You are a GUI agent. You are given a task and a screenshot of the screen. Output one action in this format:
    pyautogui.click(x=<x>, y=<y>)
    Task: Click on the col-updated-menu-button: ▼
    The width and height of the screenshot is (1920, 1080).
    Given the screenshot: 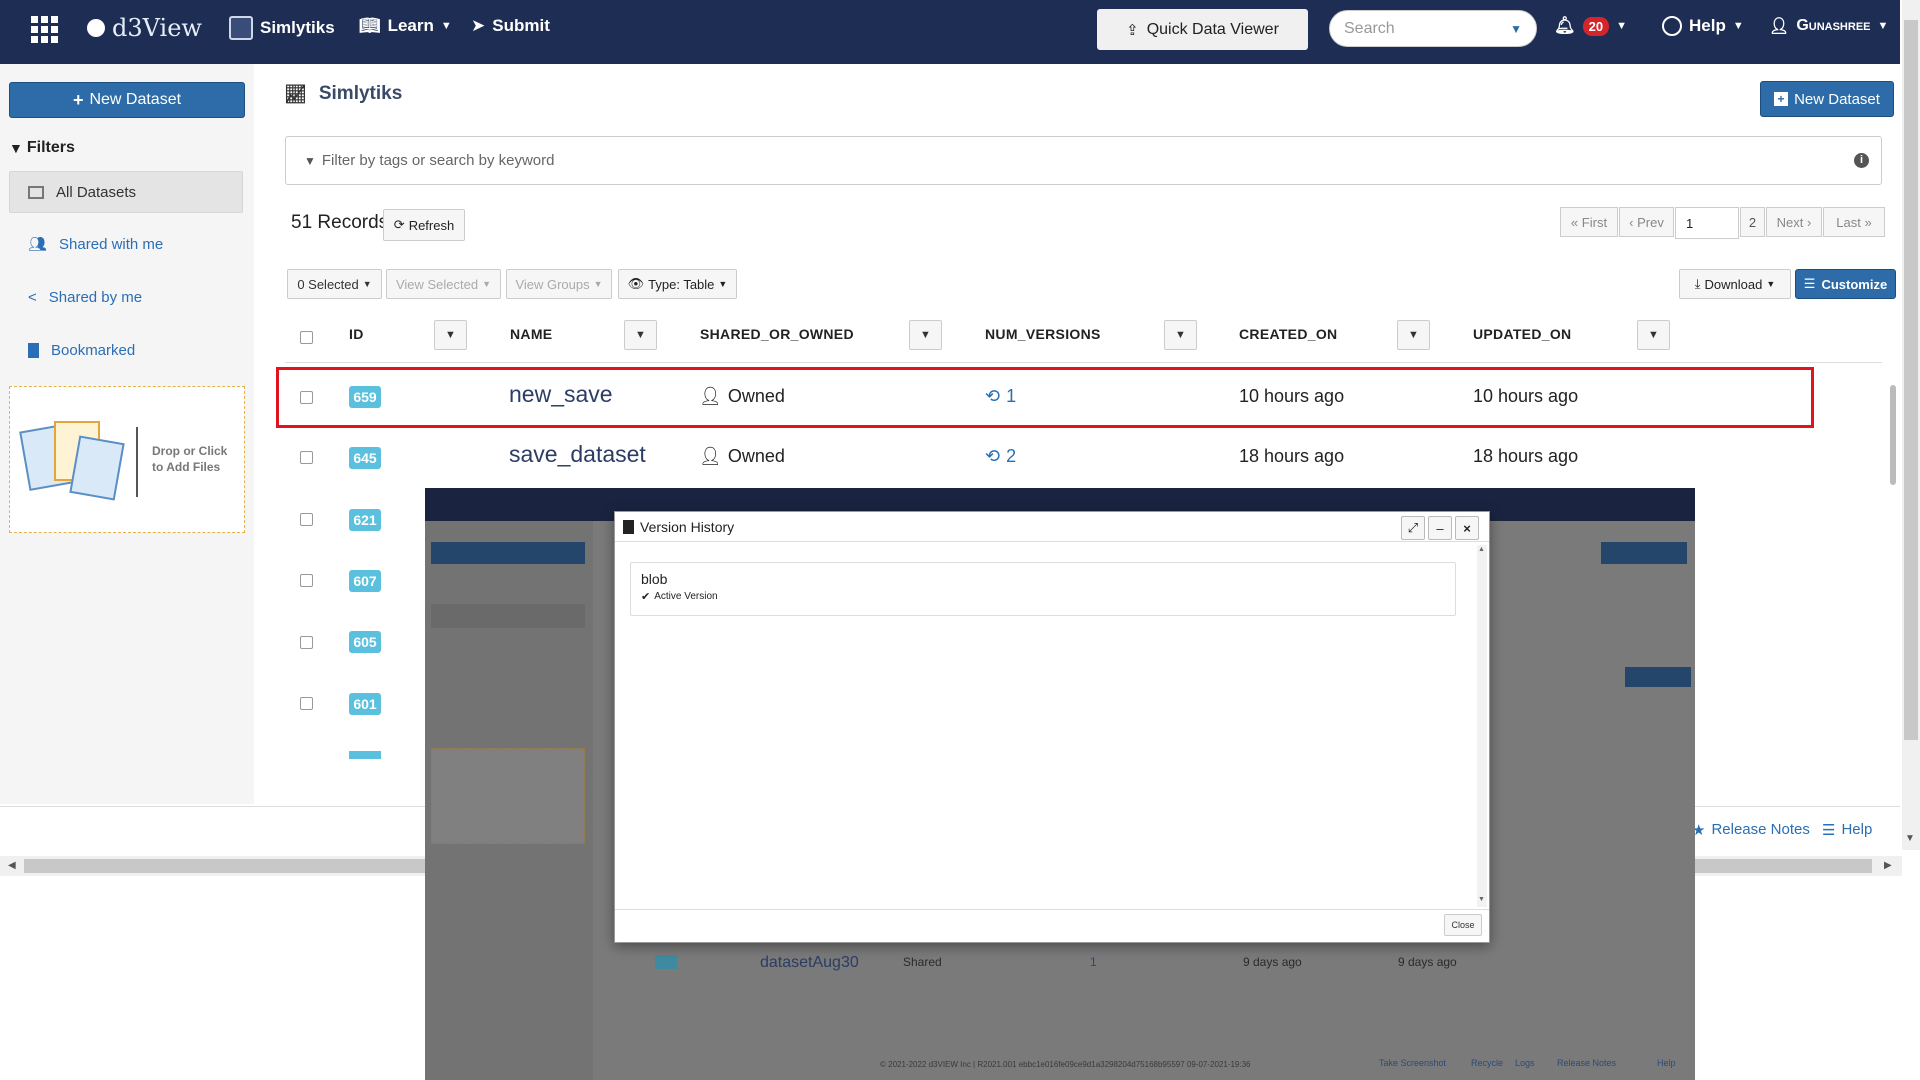 What is the action you would take?
    pyautogui.click(x=1653, y=335)
    